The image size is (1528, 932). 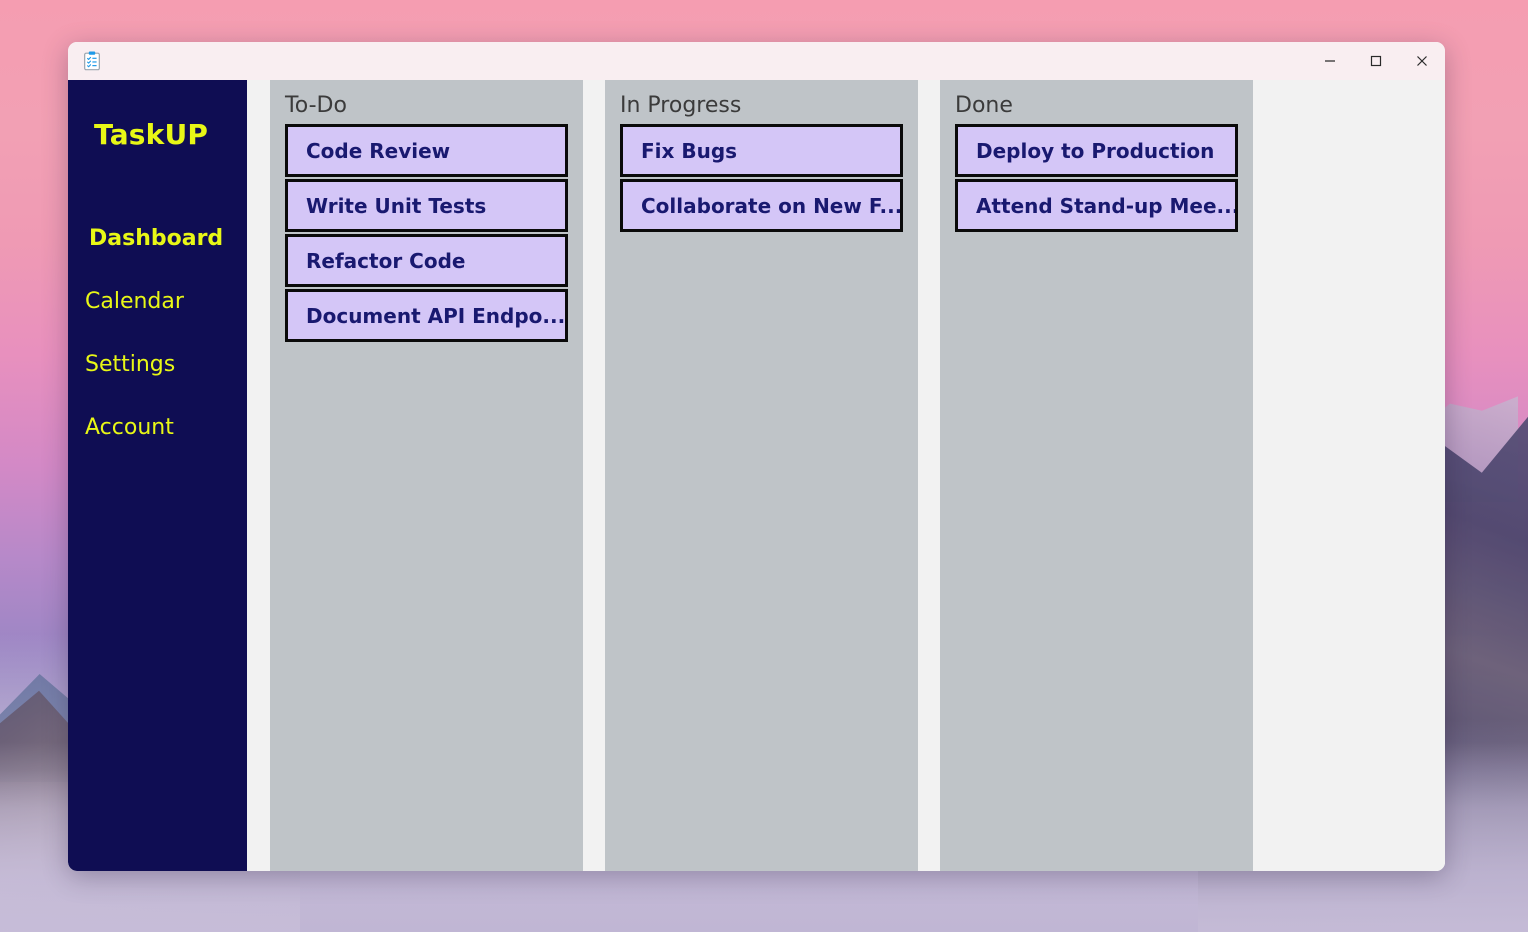 What do you see at coordinates (386, 260) in the screenshot?
I see `task-card-label: Refactor Code` at bounding box center [386, 260].